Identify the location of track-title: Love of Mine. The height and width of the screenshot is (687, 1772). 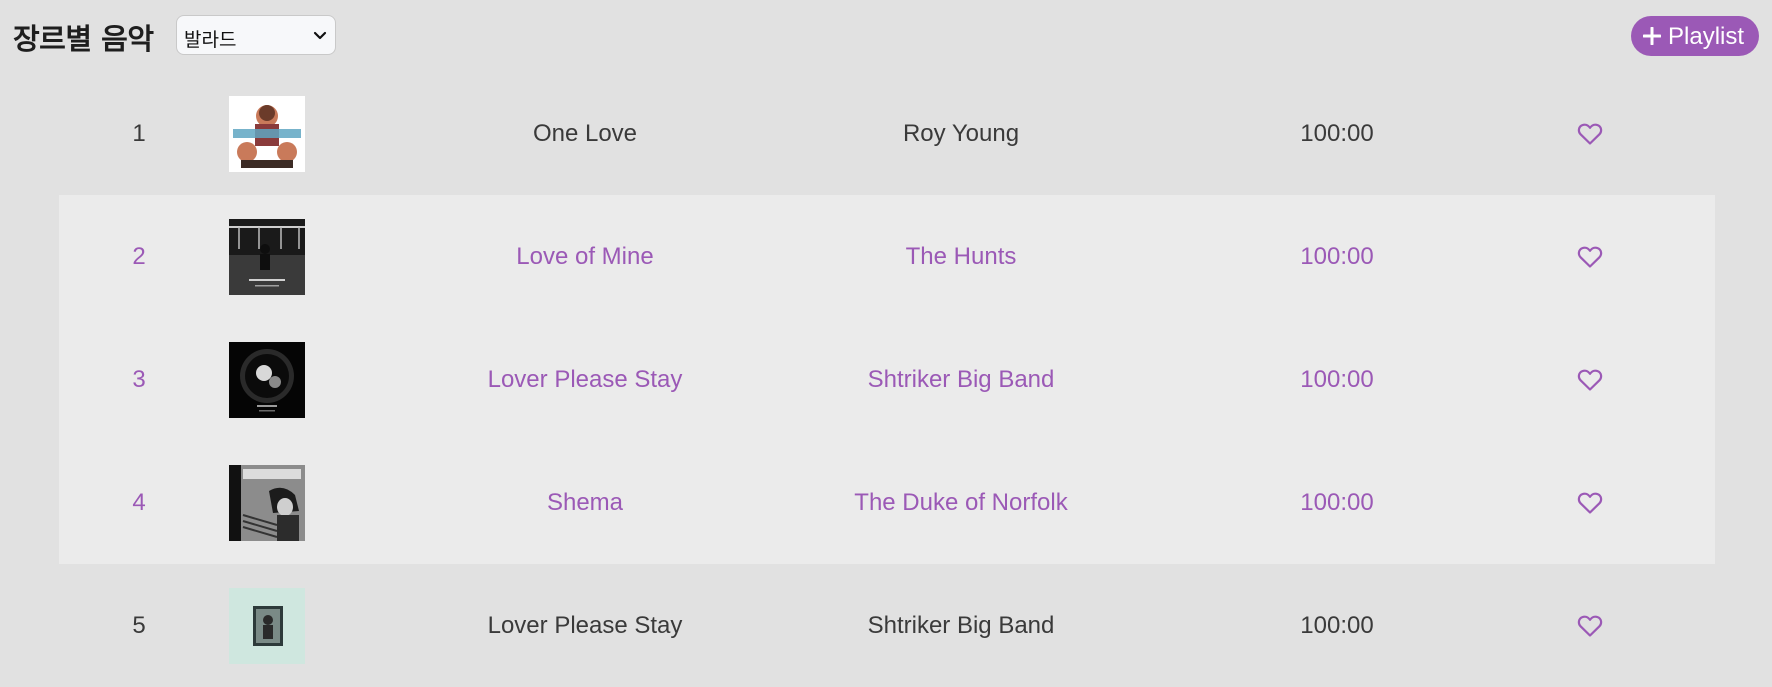
(585, 256).